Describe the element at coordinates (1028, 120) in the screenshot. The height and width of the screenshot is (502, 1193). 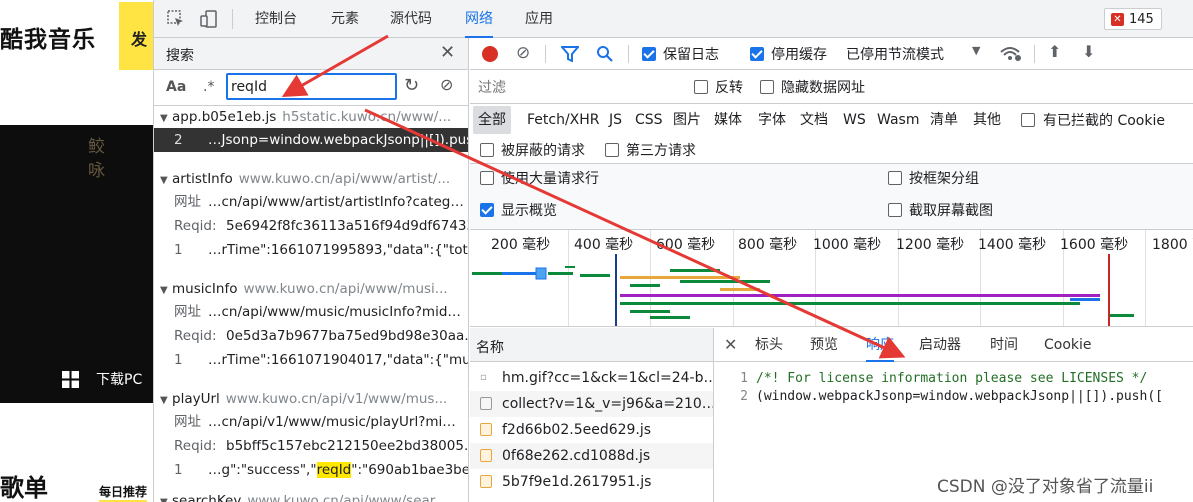
I see `blocked-cookies-checkbox` at that location.